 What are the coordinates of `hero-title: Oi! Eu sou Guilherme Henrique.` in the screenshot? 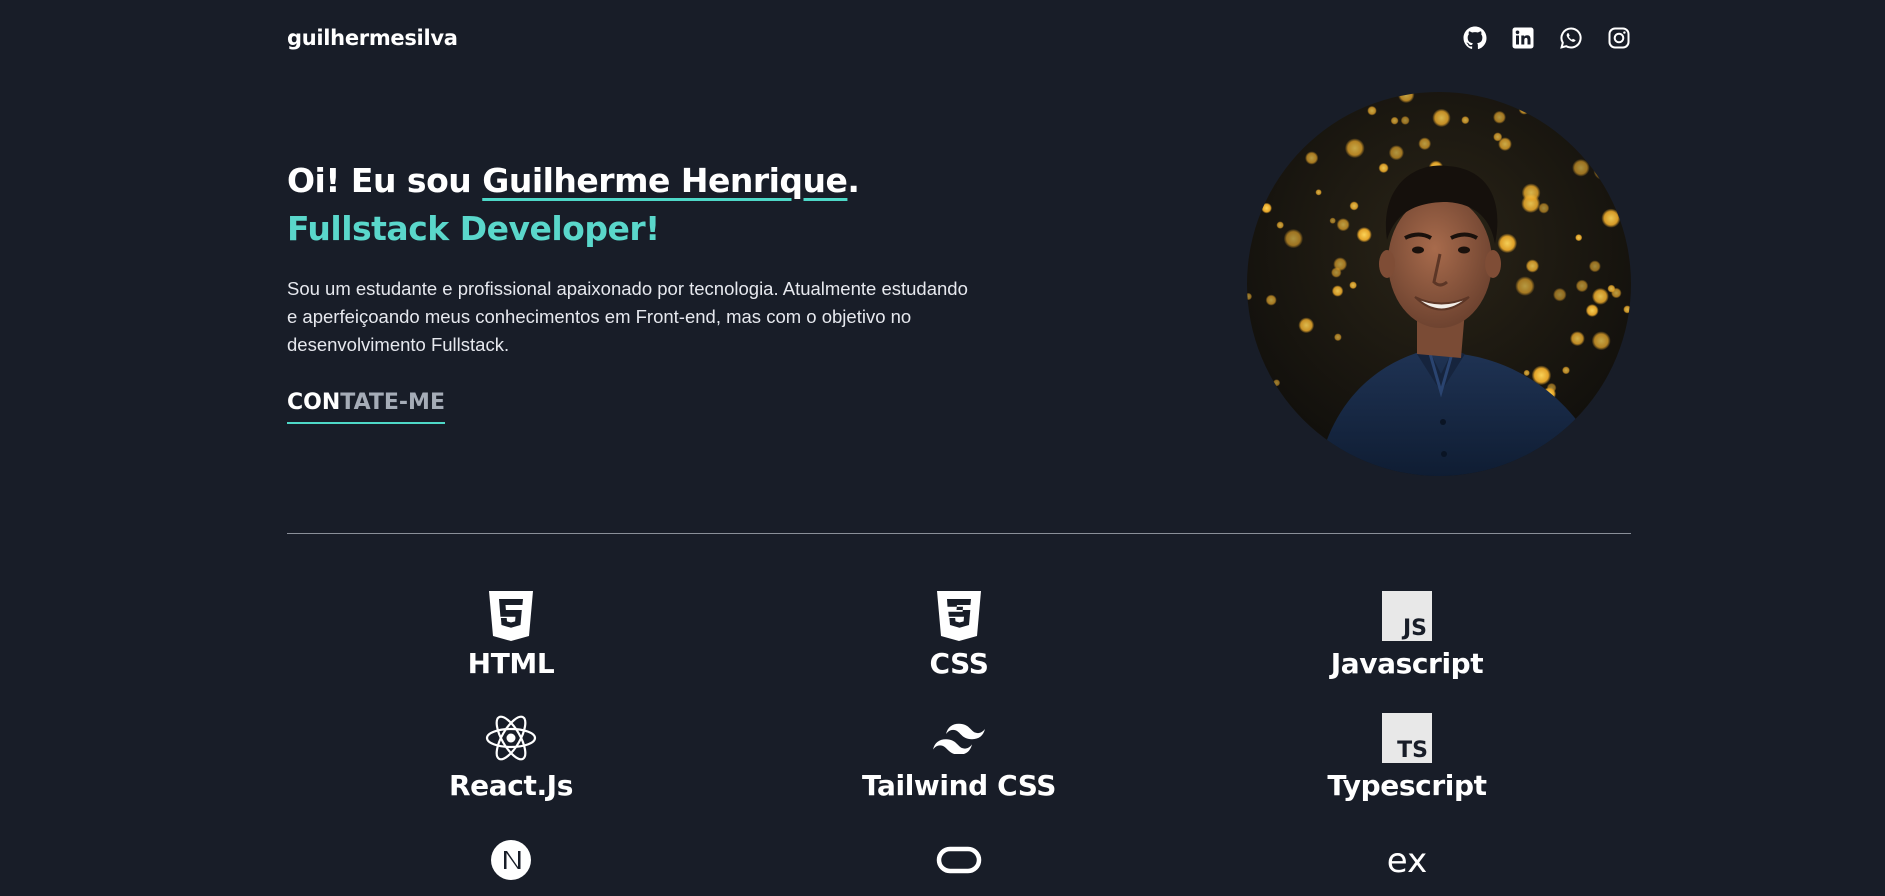 It's located at (573, 181).